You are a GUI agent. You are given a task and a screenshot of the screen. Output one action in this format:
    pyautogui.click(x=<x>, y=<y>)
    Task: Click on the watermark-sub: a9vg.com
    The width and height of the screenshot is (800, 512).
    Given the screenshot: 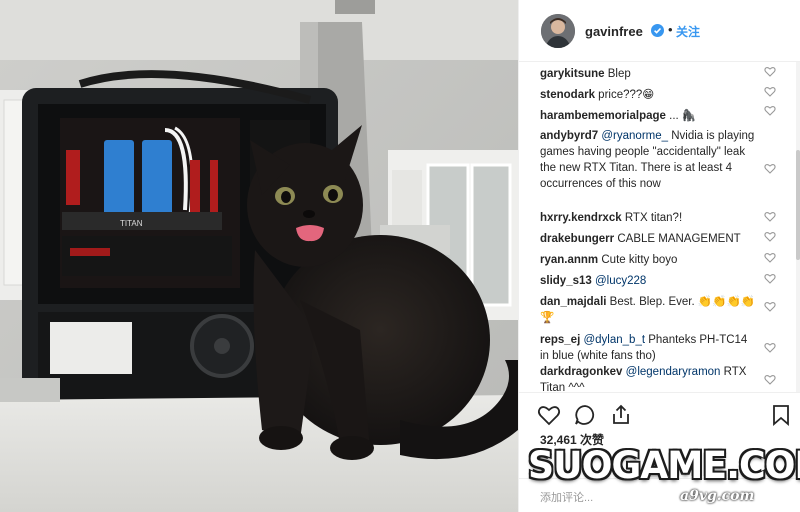 What is the action you would take?
    pyautogui.click(x=717, y=496)
    